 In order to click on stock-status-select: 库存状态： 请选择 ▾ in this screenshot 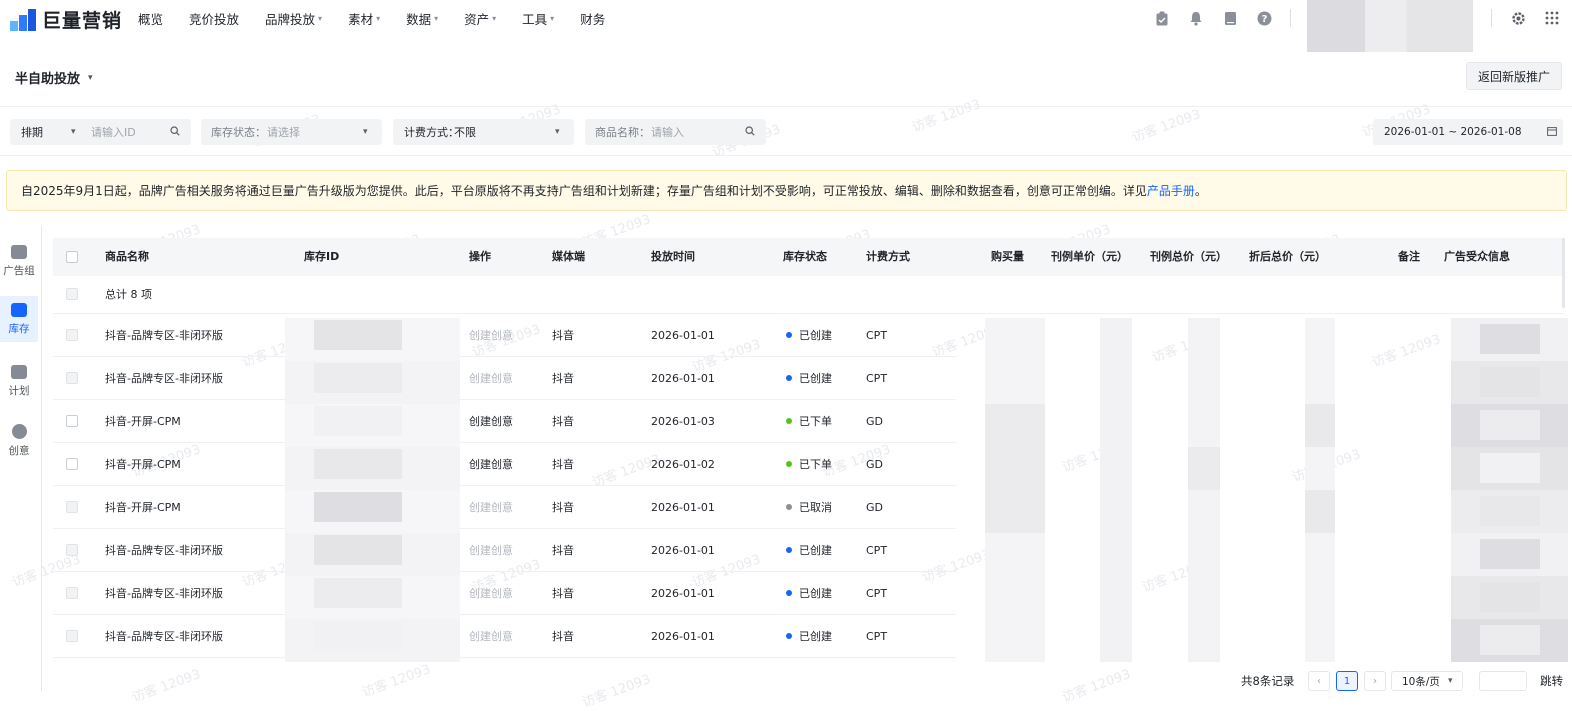, I will do `click(291, 132)`.